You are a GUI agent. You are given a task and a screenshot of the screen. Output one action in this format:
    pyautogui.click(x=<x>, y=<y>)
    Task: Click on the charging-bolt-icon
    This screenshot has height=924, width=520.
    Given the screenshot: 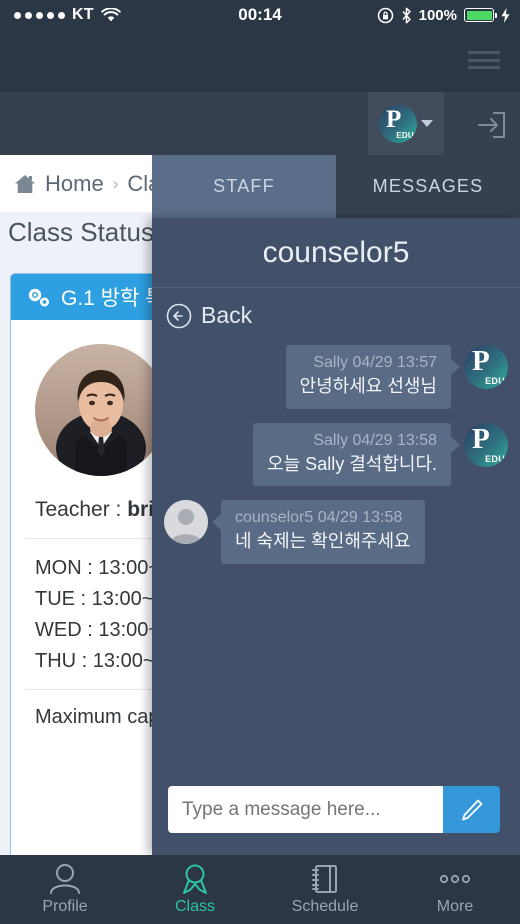 What is the action you would take?
    pyautogui.click(x=505, y=15)
    